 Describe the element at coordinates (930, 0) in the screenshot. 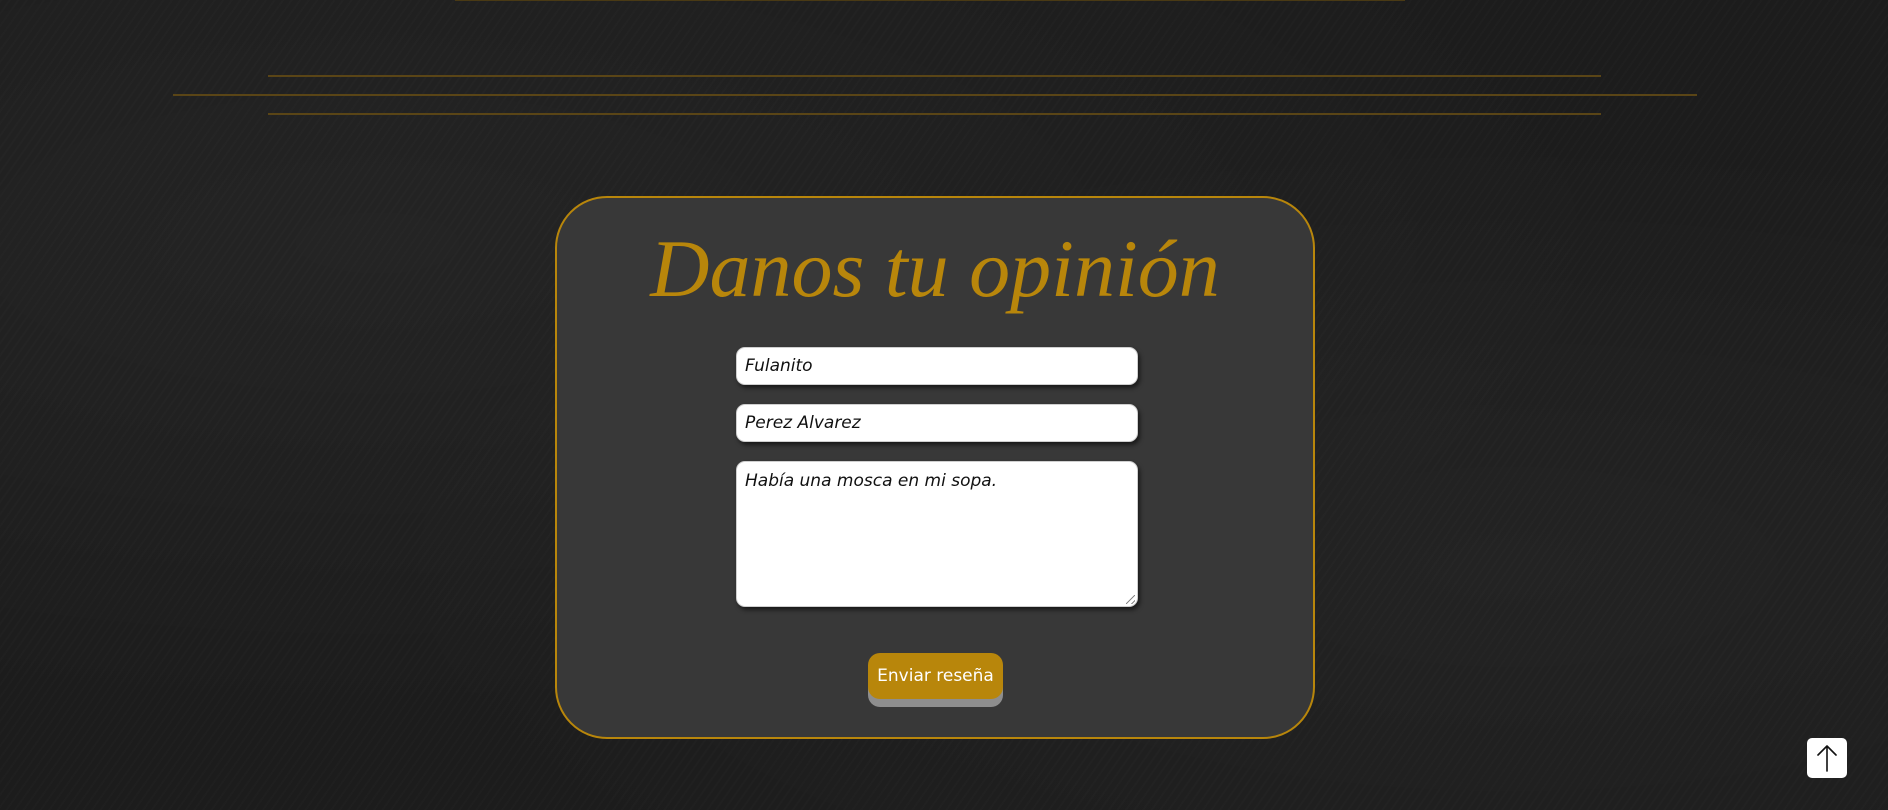

I see `top-edge-line` at that location.